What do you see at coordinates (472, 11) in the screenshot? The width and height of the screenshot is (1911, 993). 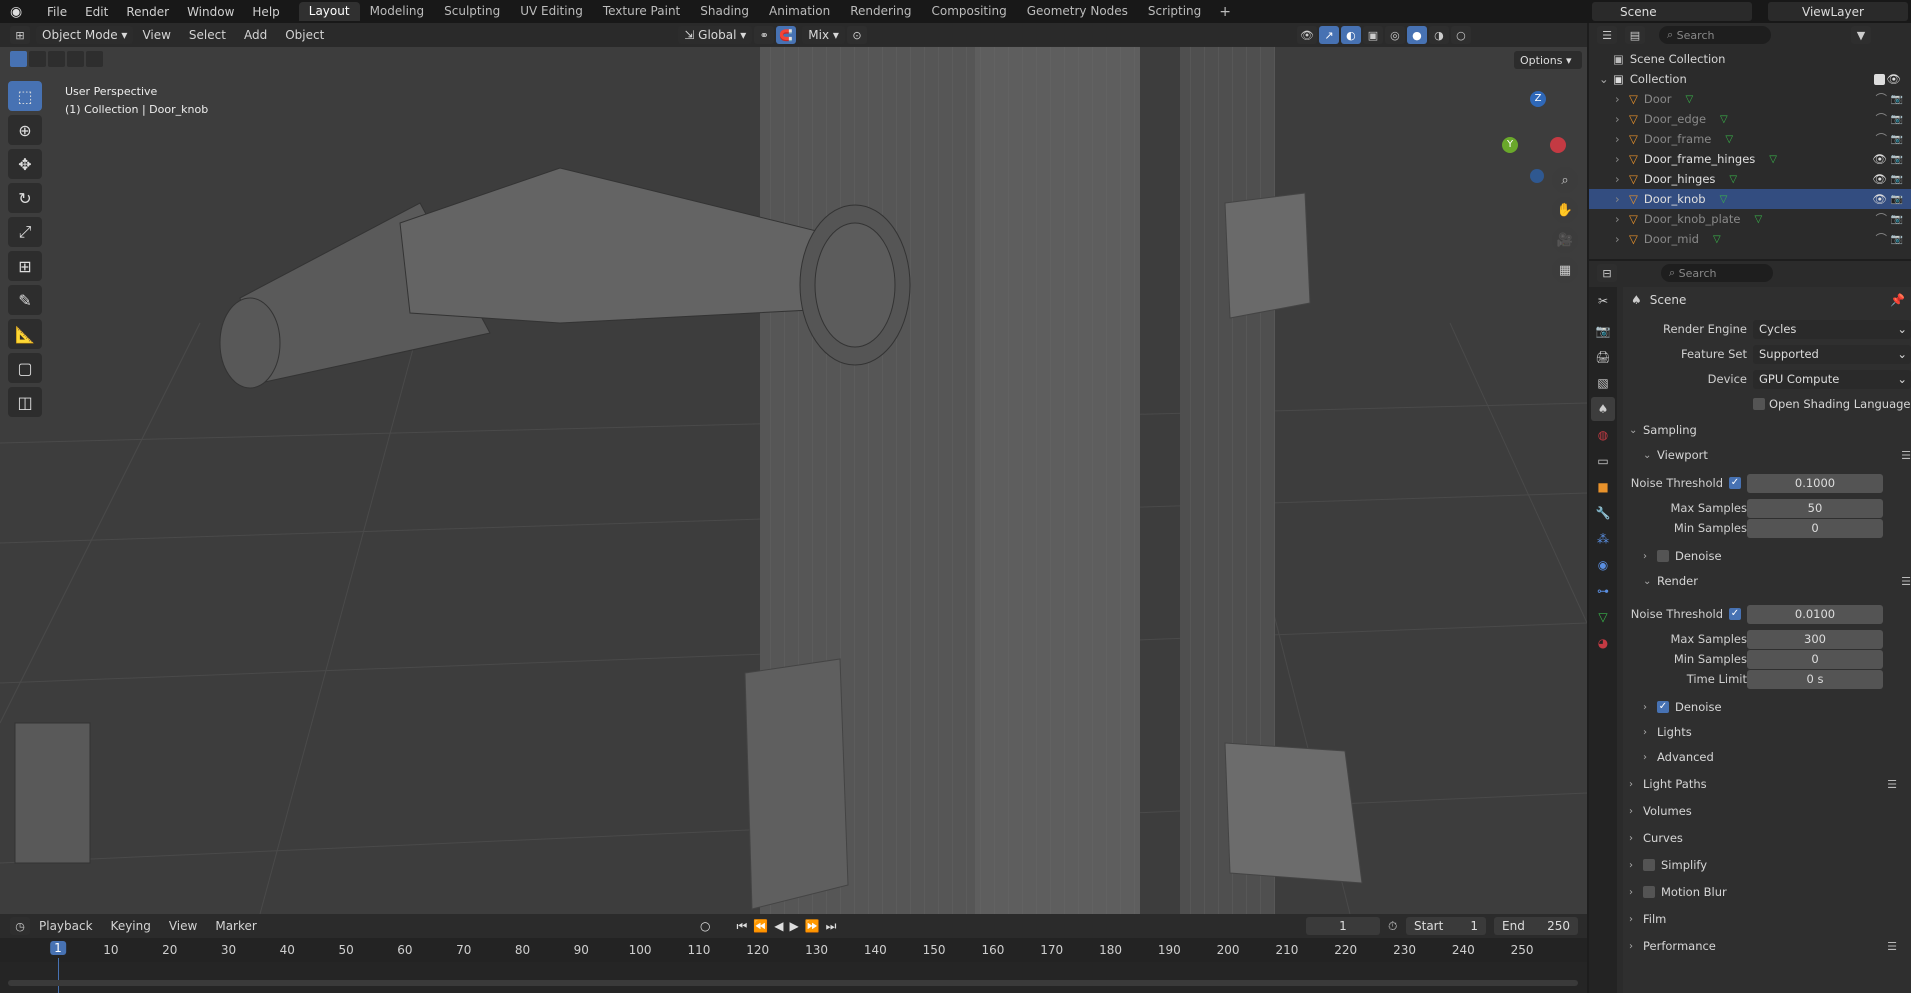 I see `tab-sculpting: Sculpting` at bounding box center [472, 11].